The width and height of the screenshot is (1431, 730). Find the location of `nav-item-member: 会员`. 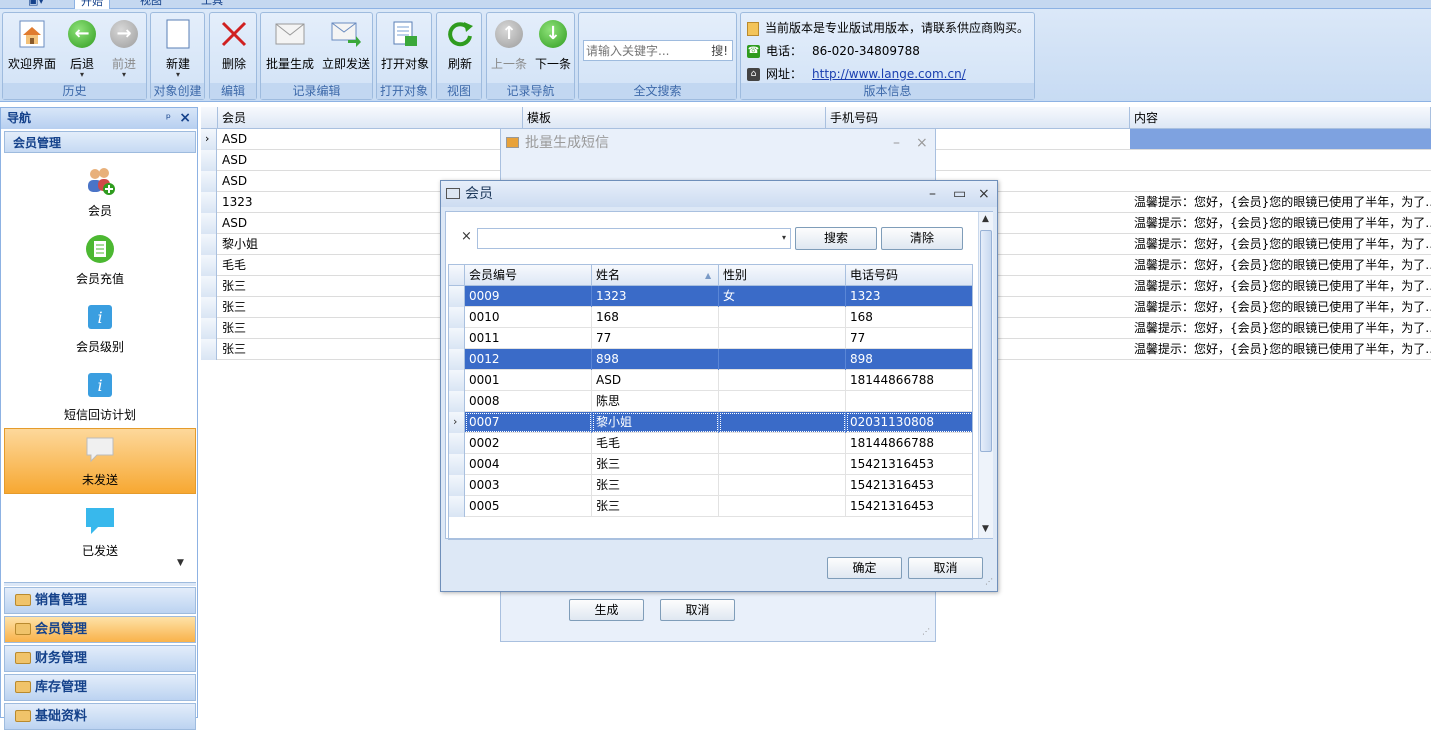

nav-item-member: 会员 is located at coordinates (100, 193).